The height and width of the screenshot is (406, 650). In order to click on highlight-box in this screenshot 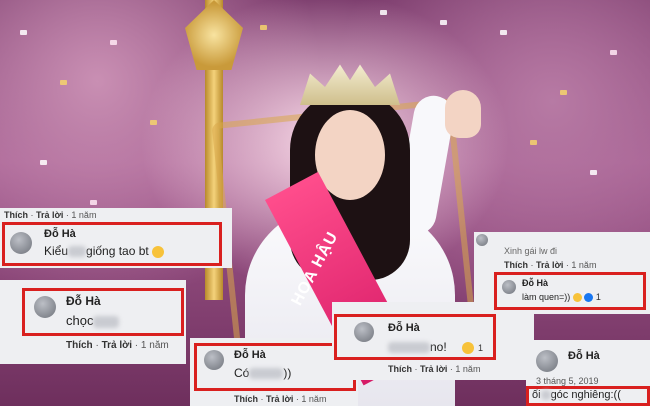, I will do `click(570, 291)`.